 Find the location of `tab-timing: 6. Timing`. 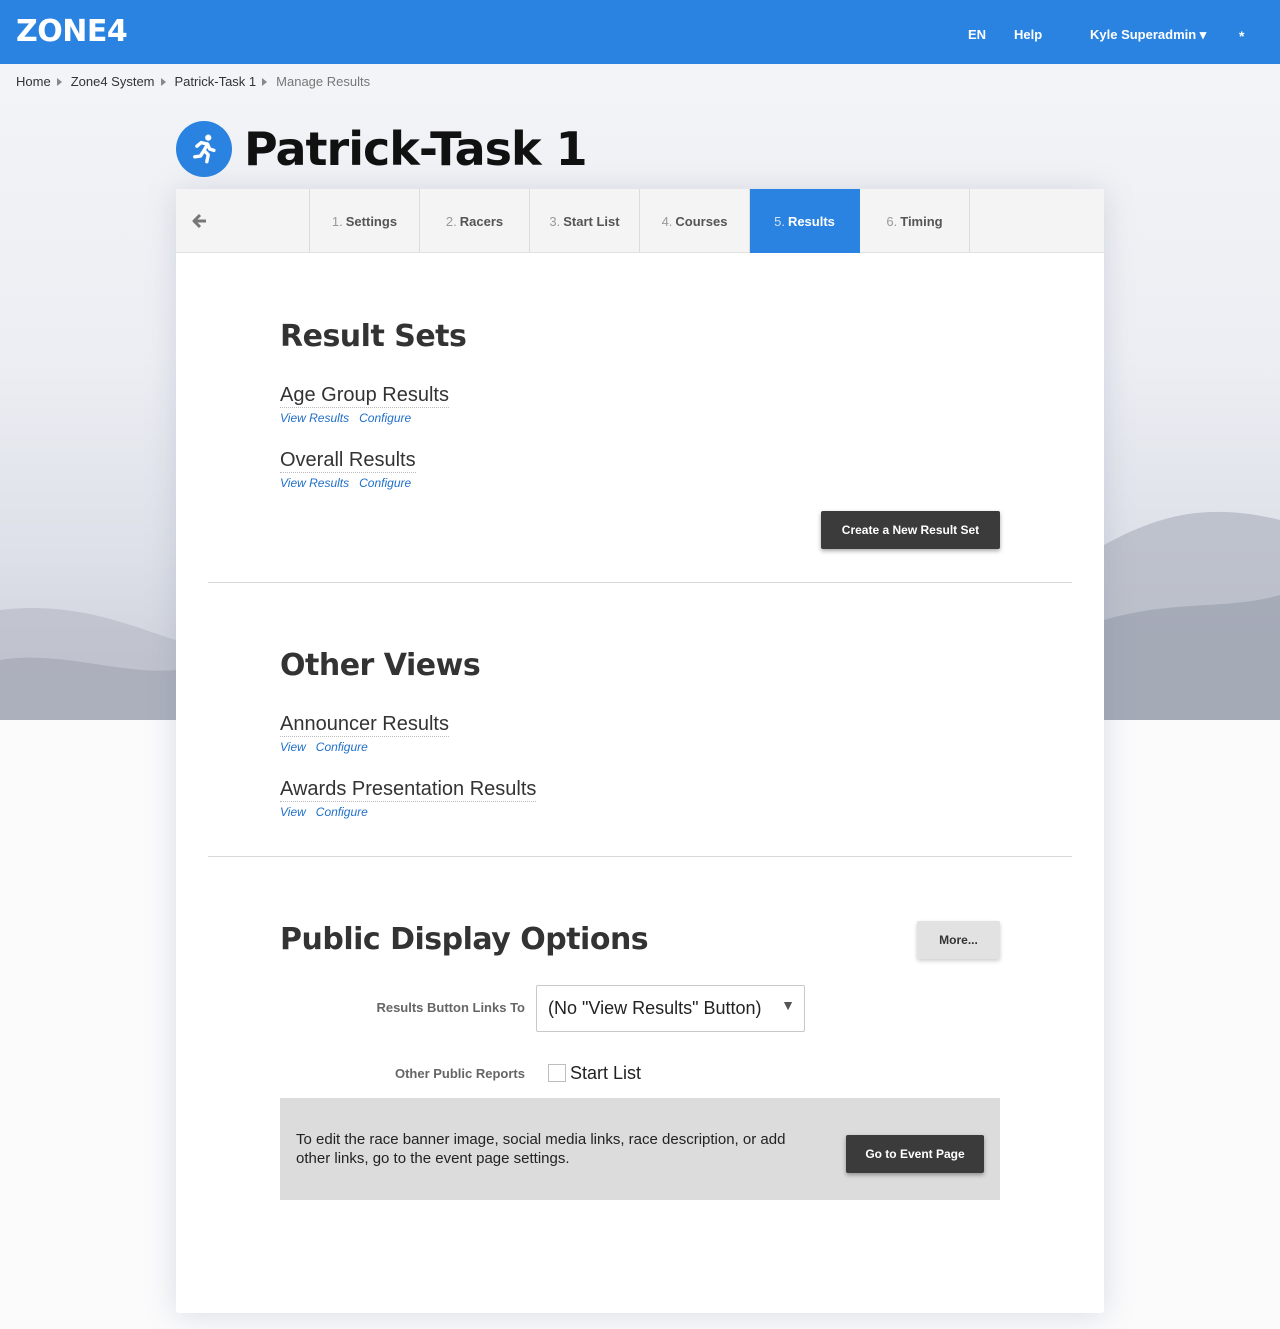

tab-timing: 6. Timing is located at coordinates (915, 221).